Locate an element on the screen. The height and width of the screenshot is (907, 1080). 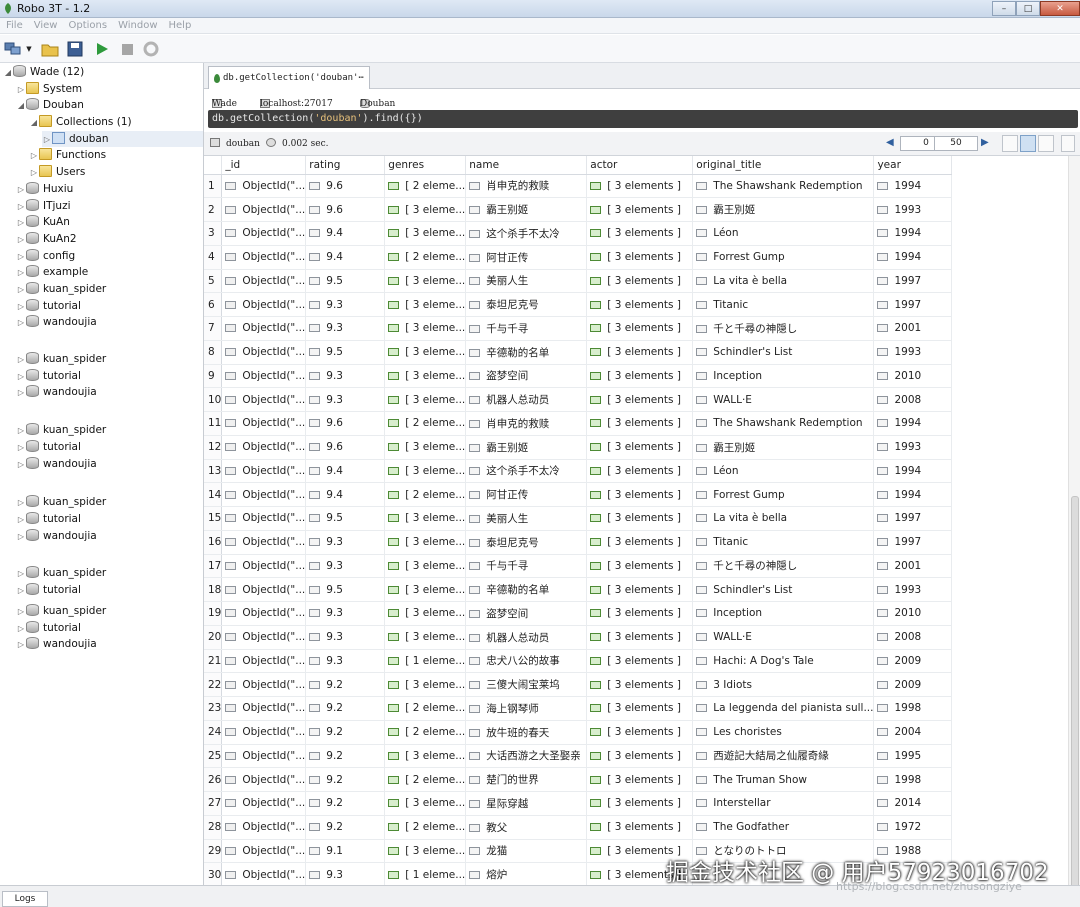
text-view-button is located at coordinates (1046, 143).